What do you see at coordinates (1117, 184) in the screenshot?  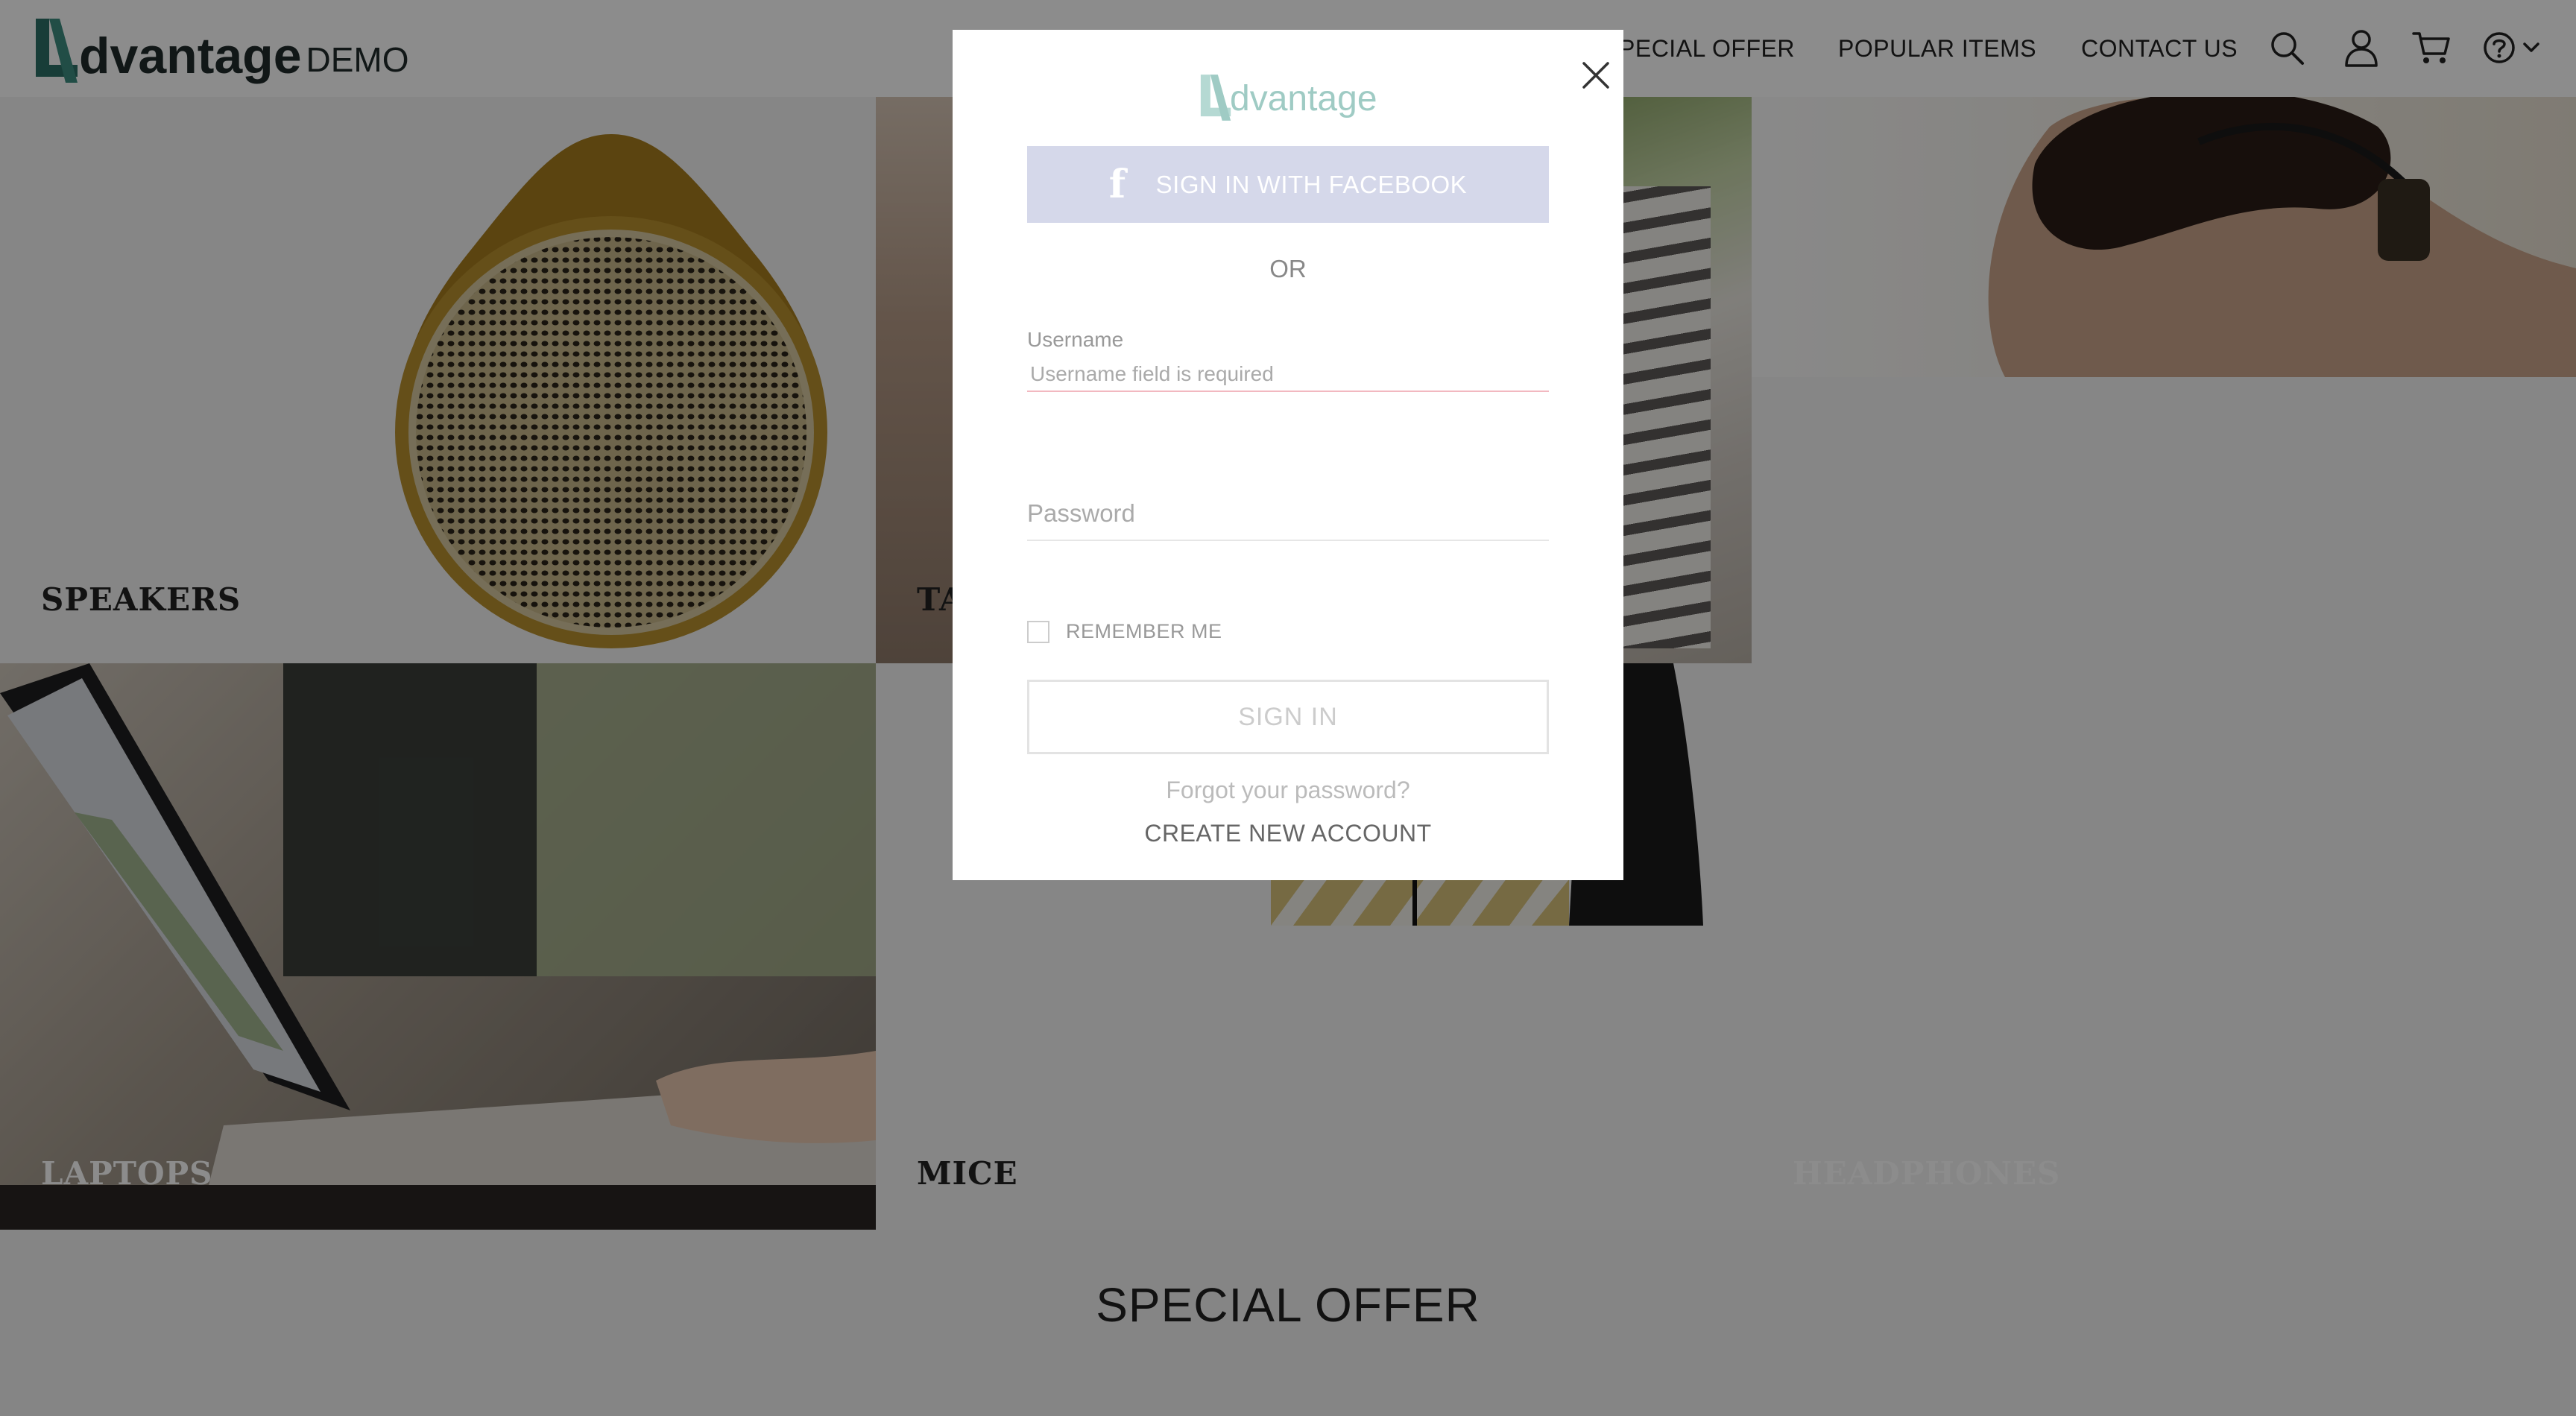 I see `facebook-icon: f` at bounding box center [1117, 184].